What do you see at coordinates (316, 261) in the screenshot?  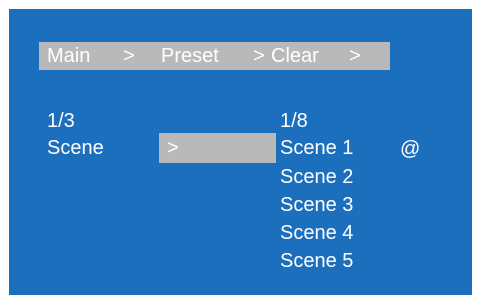 I see `list-item-scene-5: Scene 5` at bounding box center [316, 261].